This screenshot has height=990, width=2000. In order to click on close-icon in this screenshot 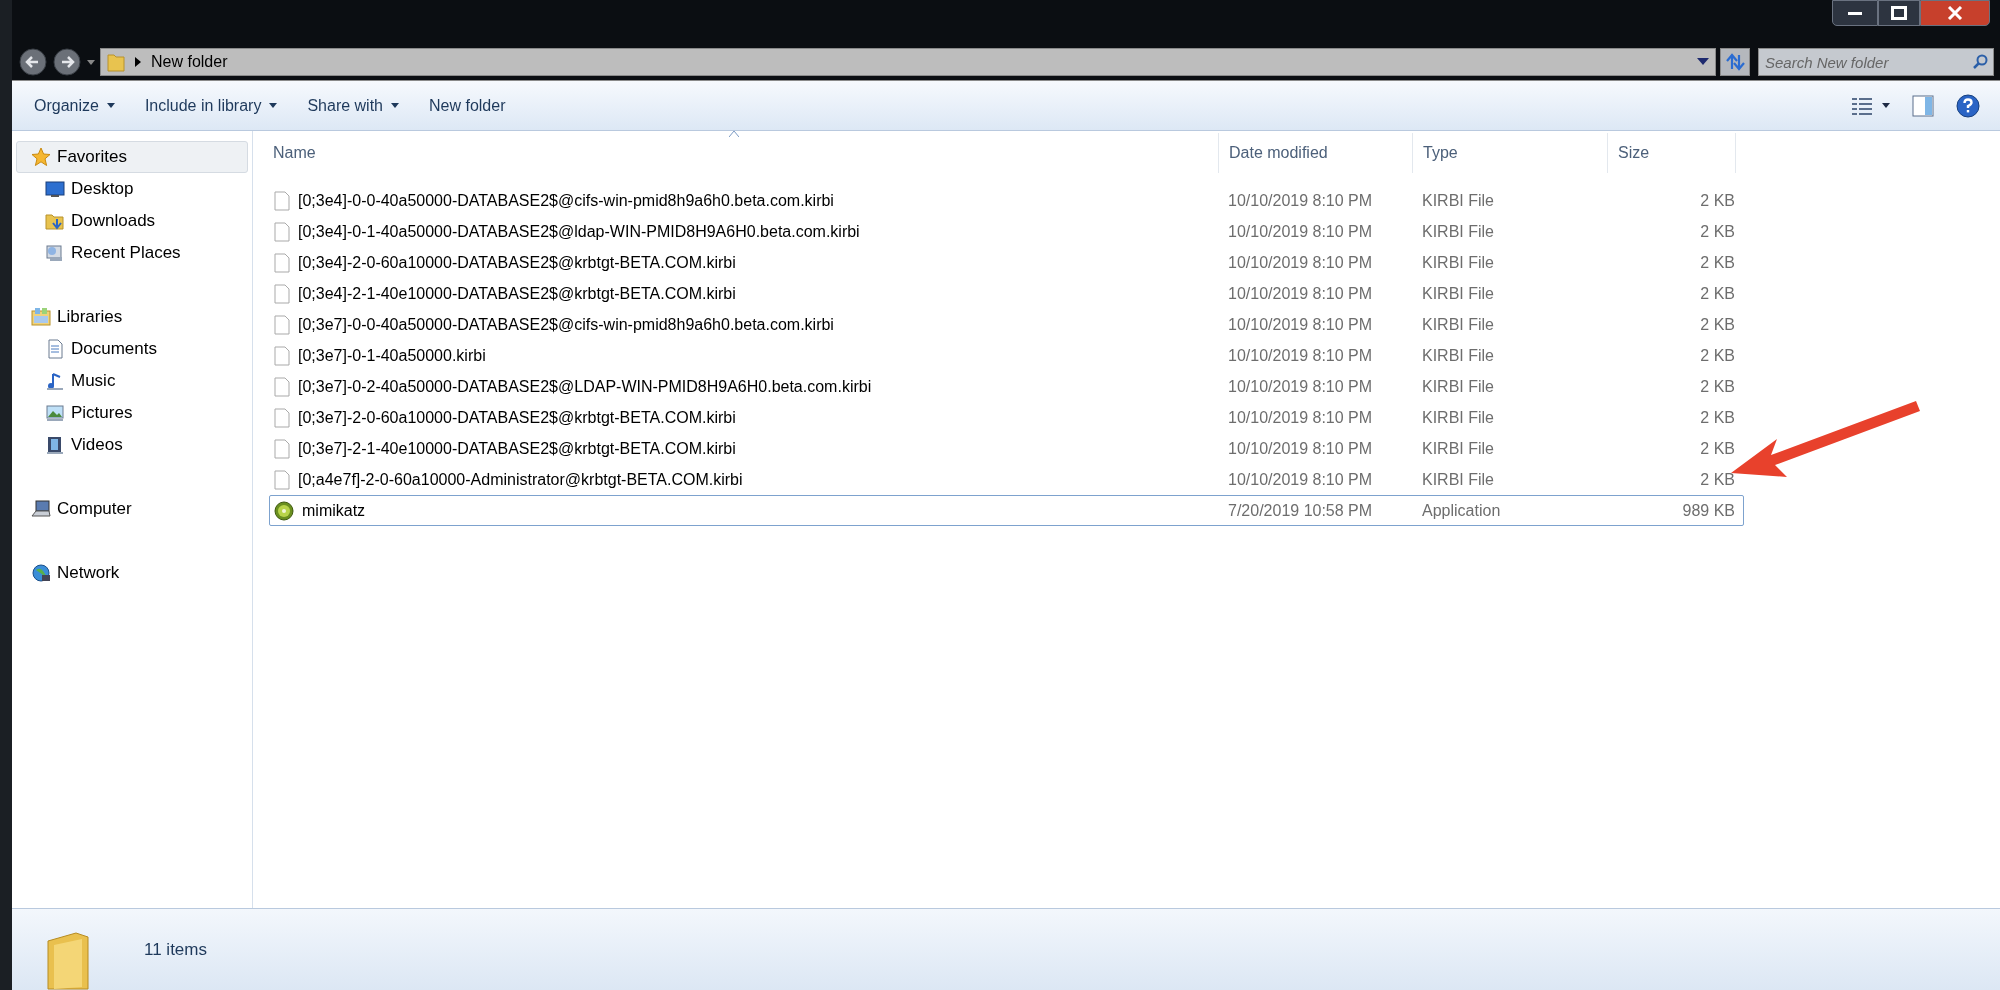, I will do `click(1955, 13)`.